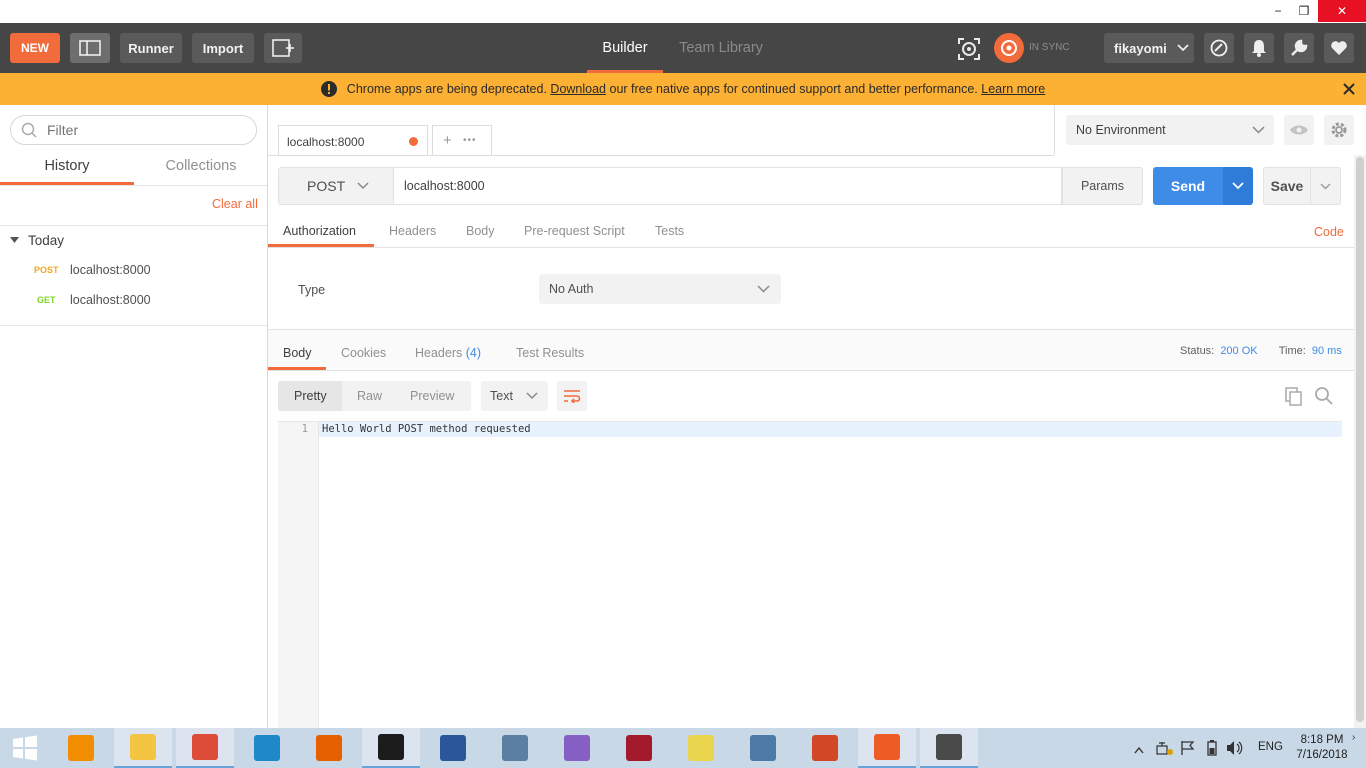  What do you see at coordinates (1238, 186) in the screenshot?
I see `send-options-button` at bounding box center [1238, 186].